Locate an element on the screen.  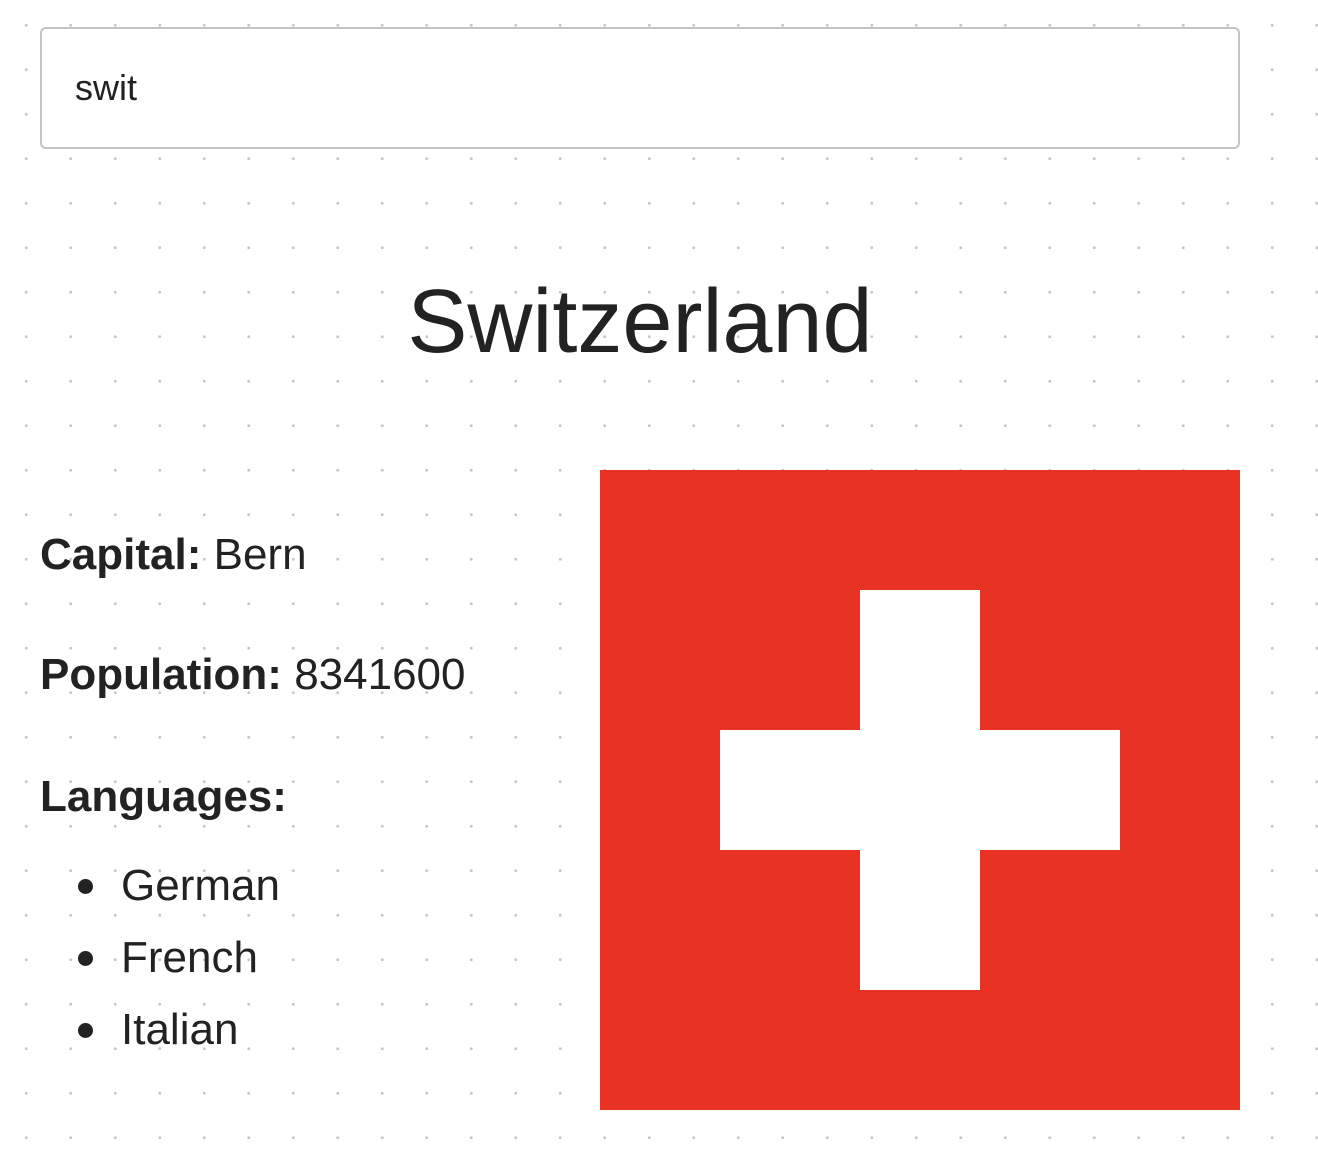
language-item: Italian is located at coordinates (160, 1030).